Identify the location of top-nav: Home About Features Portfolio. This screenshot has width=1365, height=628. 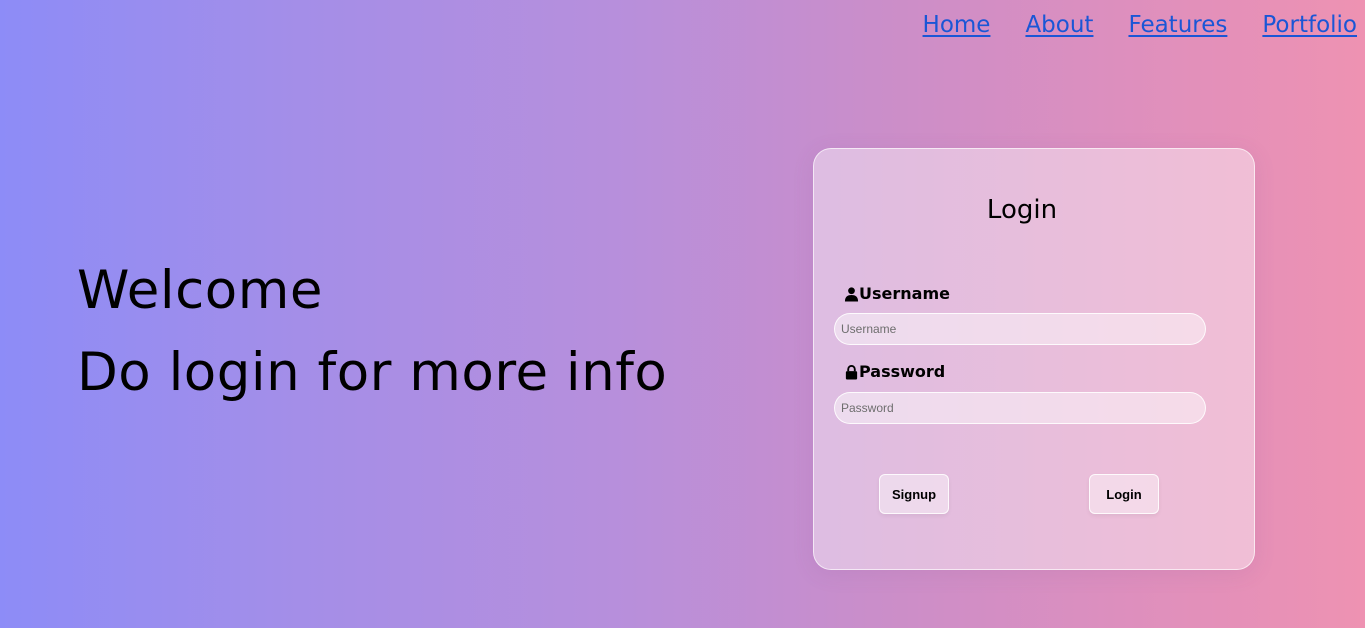
(1122, 25).